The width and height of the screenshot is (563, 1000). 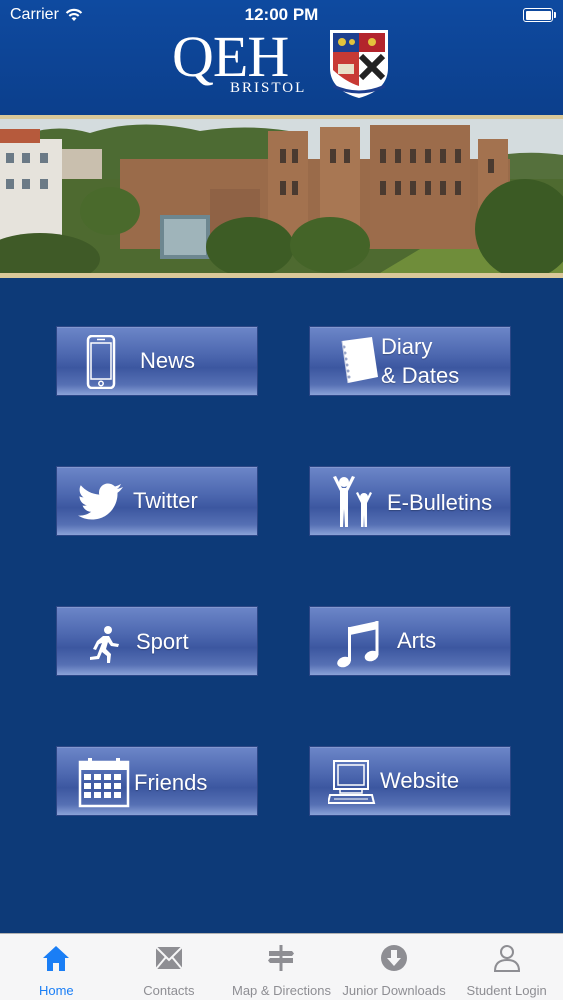 What do you see at coordinates (268, 88) in the screenshot?
I see `logo-subtitle: BRISTOL` at bounding box center [268, 88].